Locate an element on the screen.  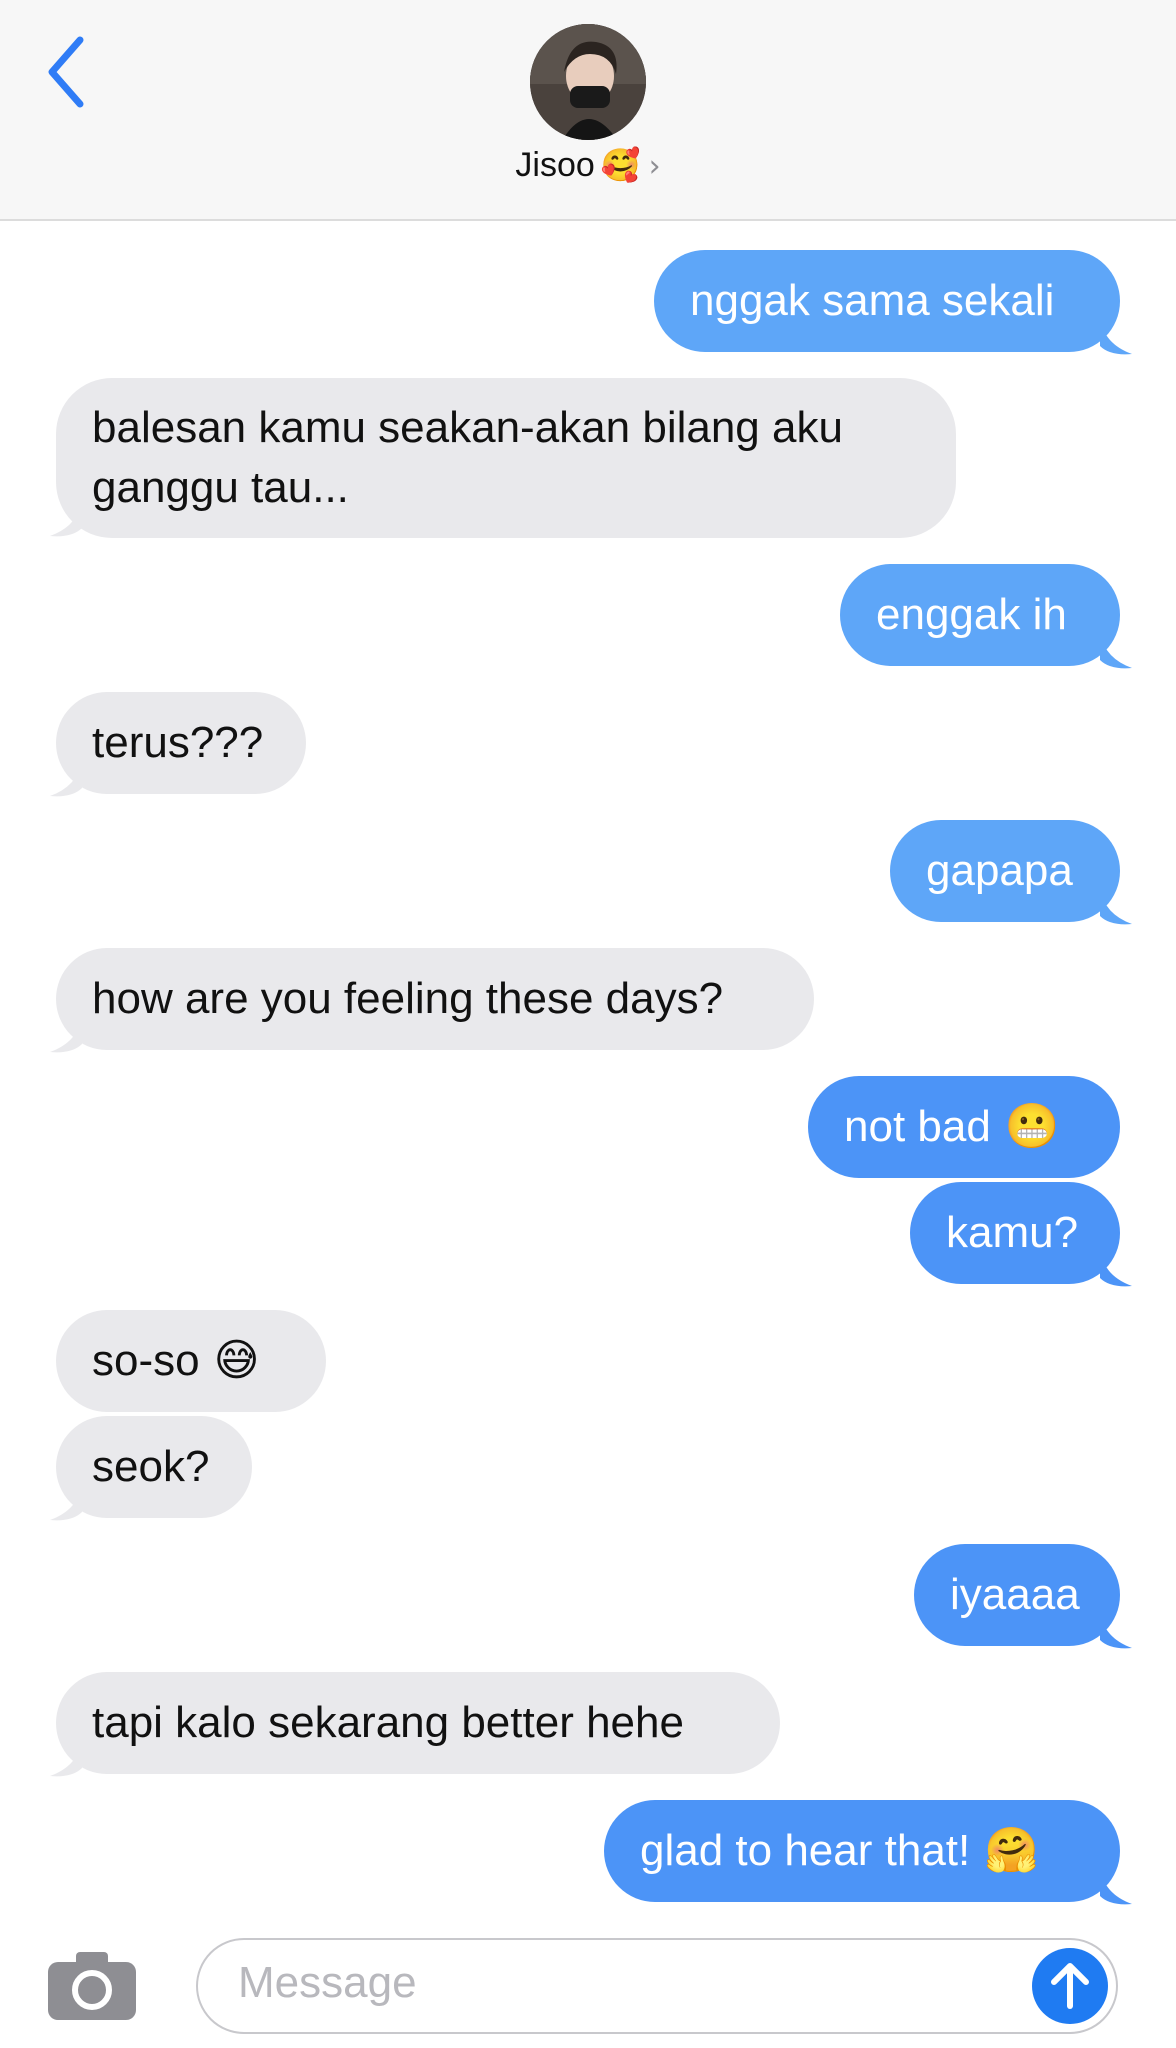
send-button is located at coordinates (1070, 1986).